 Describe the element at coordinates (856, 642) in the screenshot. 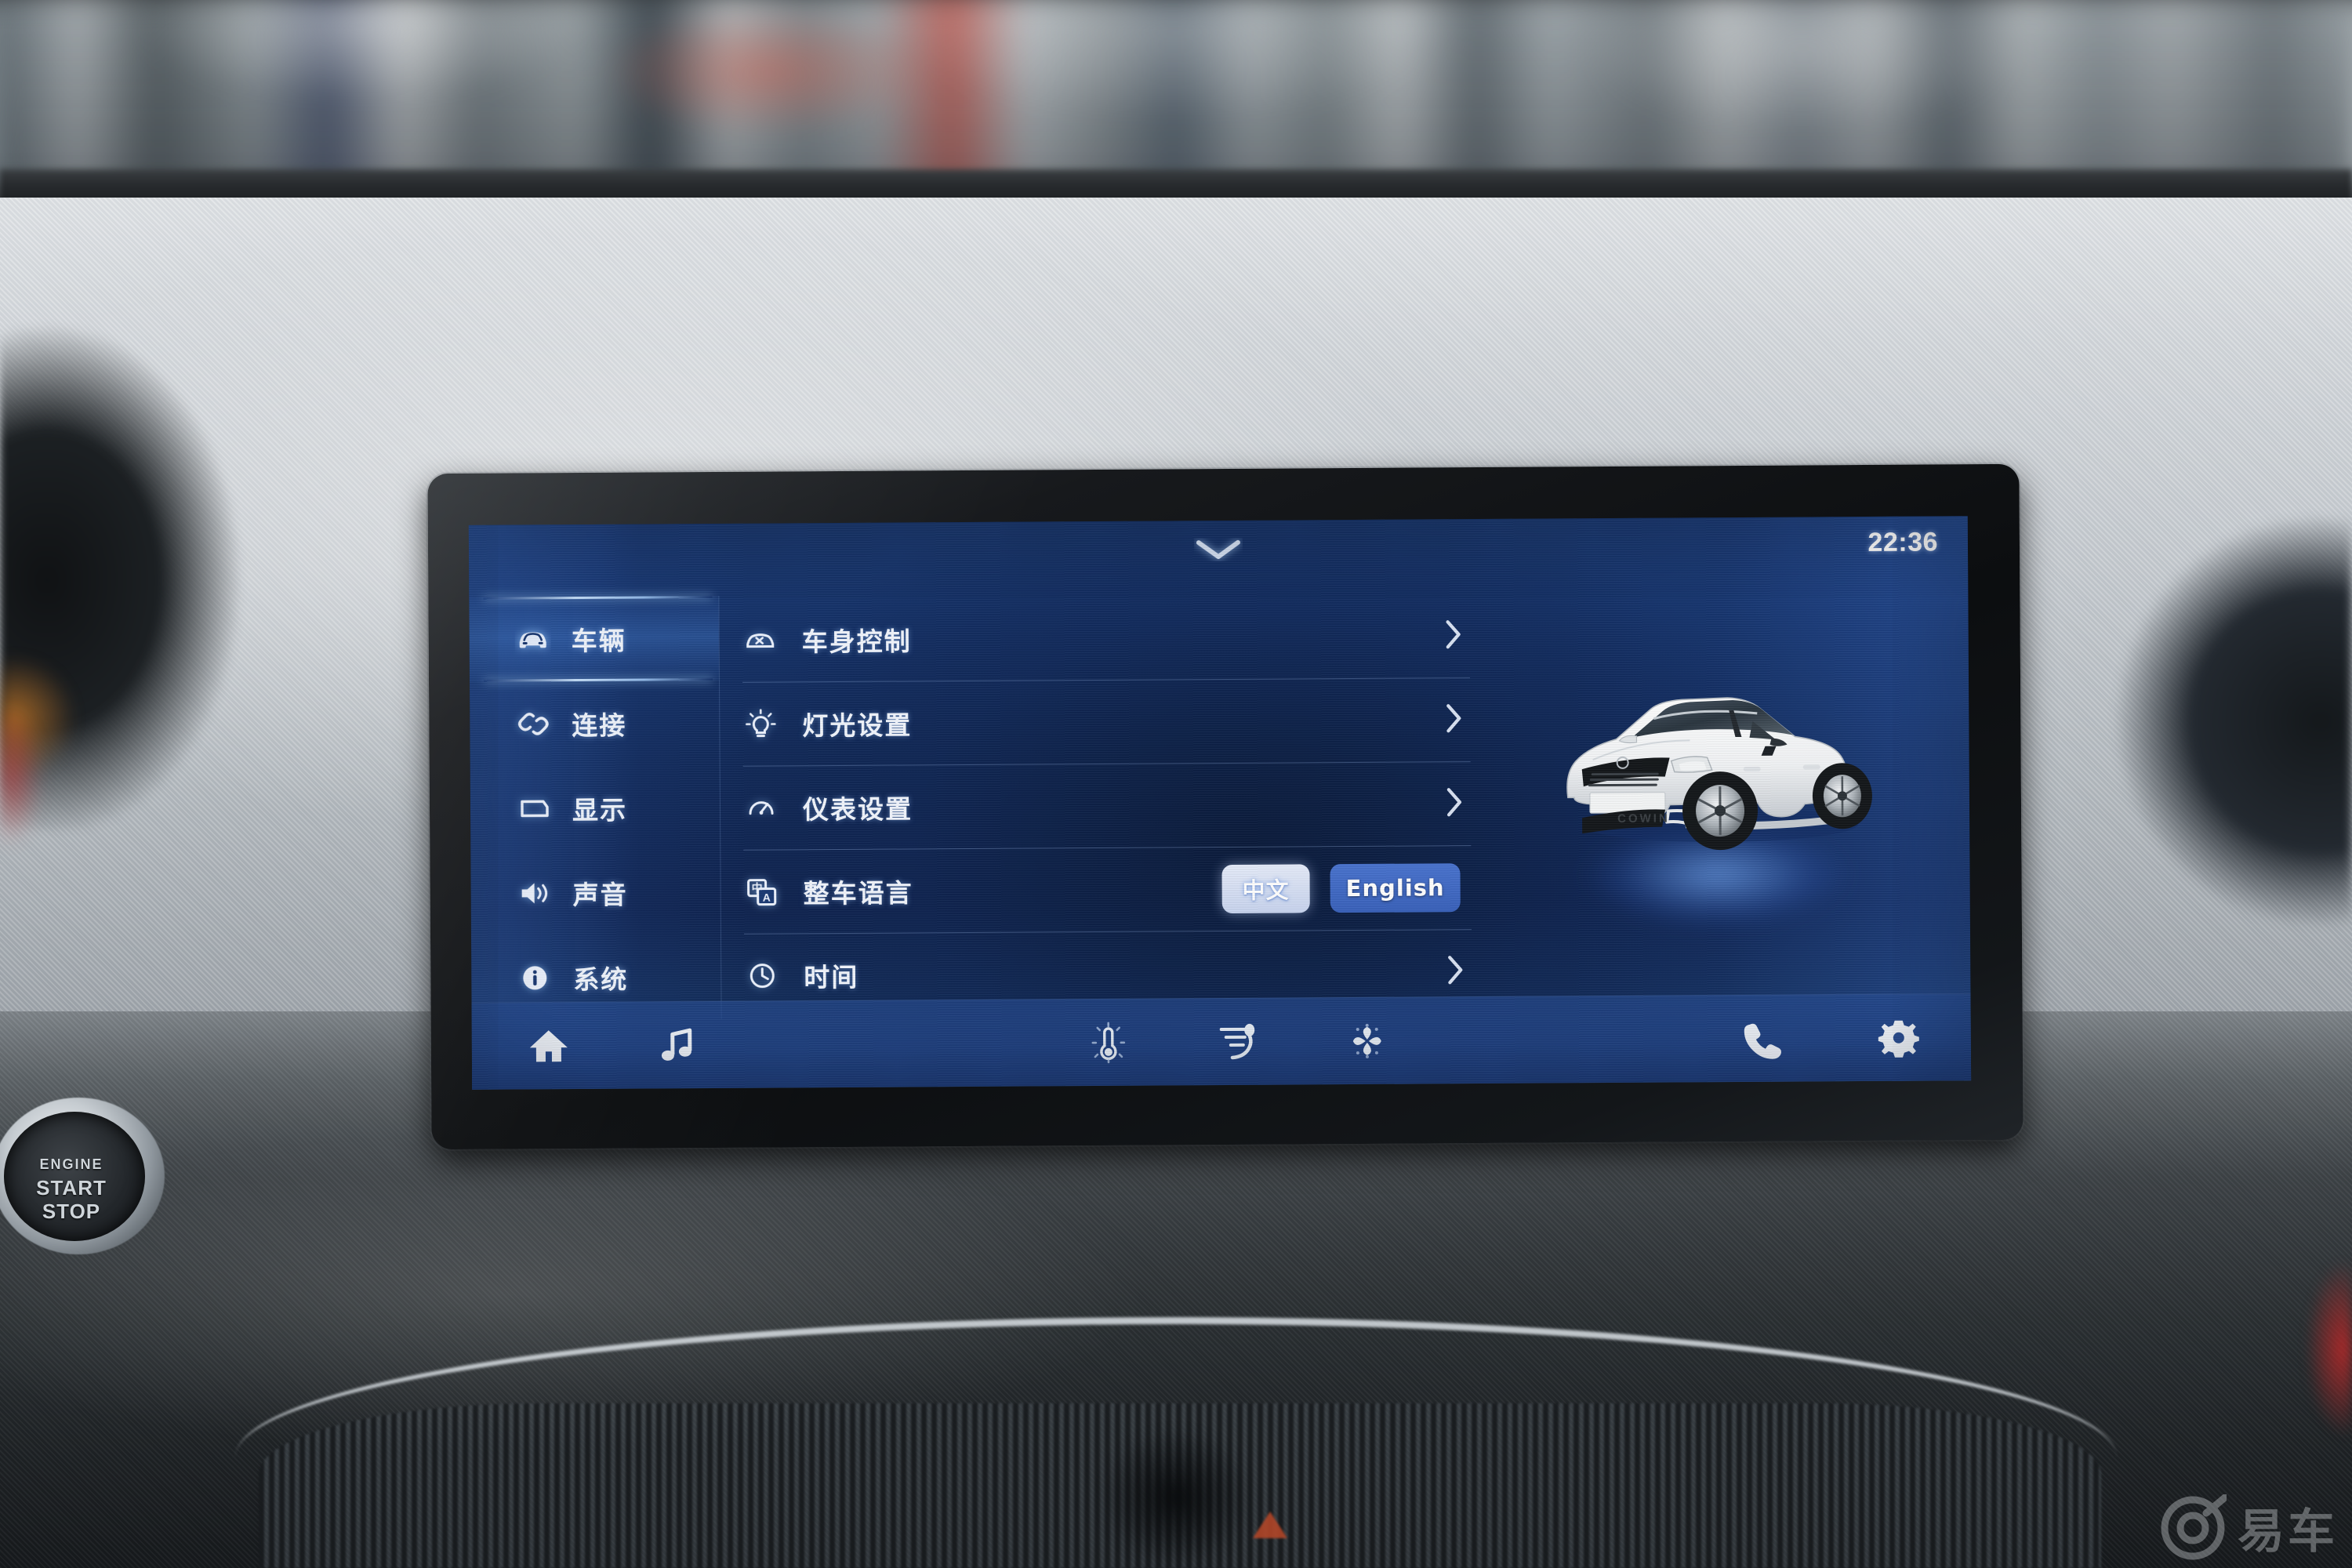

I see `list-item-label: 车身控制` at that location.